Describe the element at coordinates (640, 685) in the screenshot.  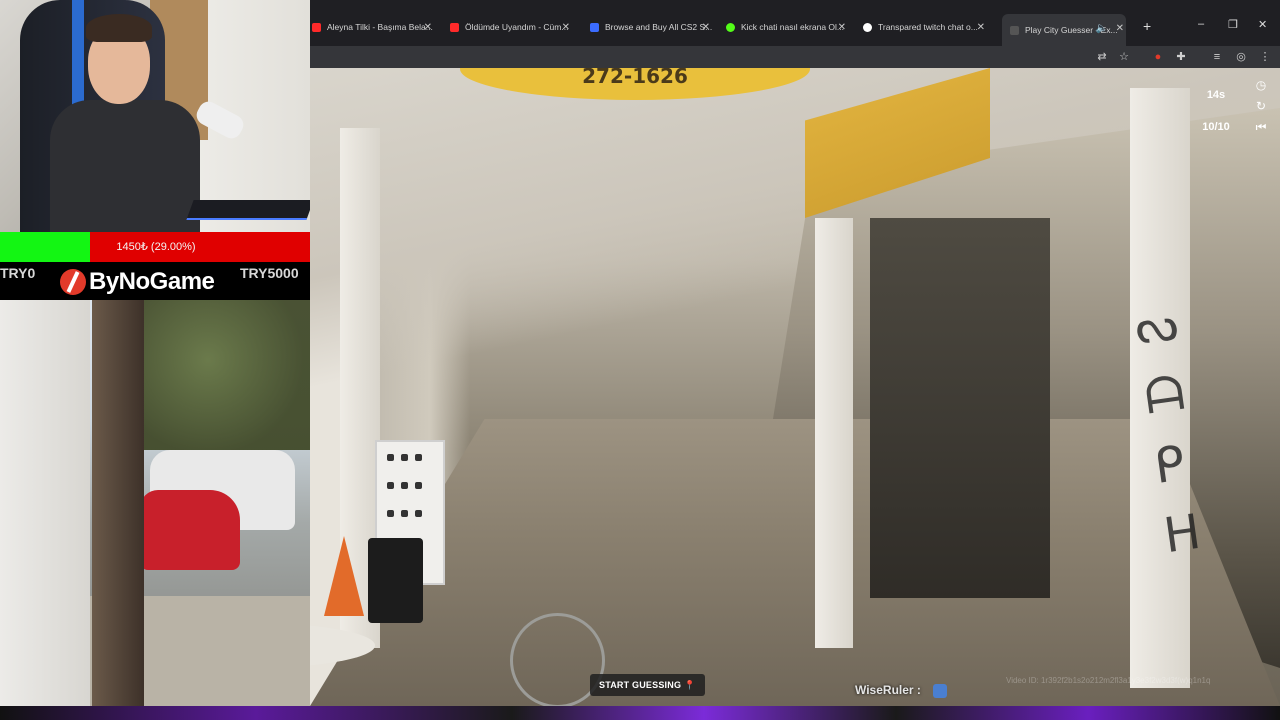
I see `start-guessing-label: START GUESSING` at that location.